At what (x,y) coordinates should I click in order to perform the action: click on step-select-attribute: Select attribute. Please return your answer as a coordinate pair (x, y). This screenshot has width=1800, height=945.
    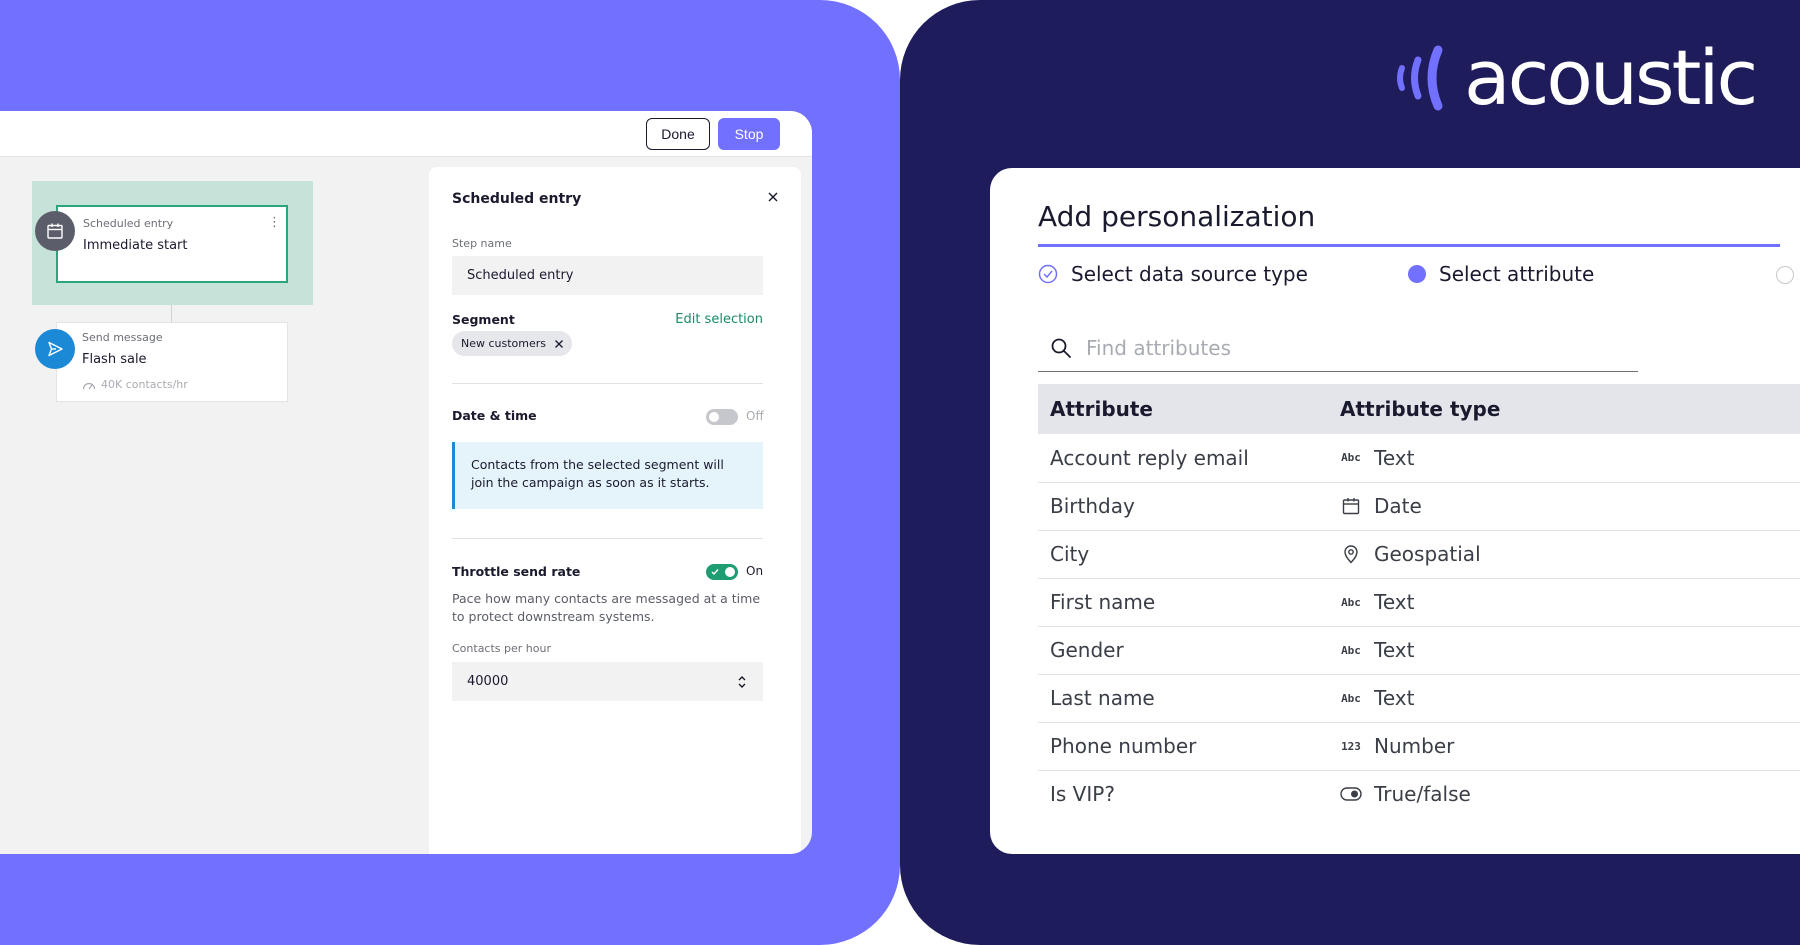
    Looking at the image, I should click on (1501, 274).